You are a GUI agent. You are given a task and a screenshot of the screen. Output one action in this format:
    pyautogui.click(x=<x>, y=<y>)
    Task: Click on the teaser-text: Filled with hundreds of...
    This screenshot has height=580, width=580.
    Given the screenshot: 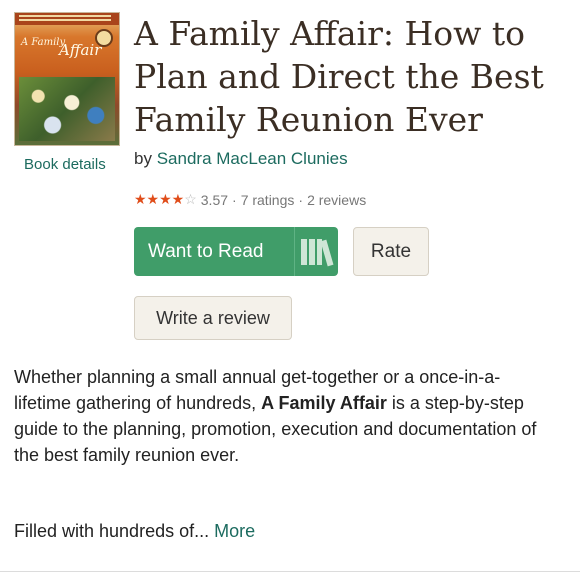 What is the action you would take?
    pyautogui.click(x=112, y=531)
    